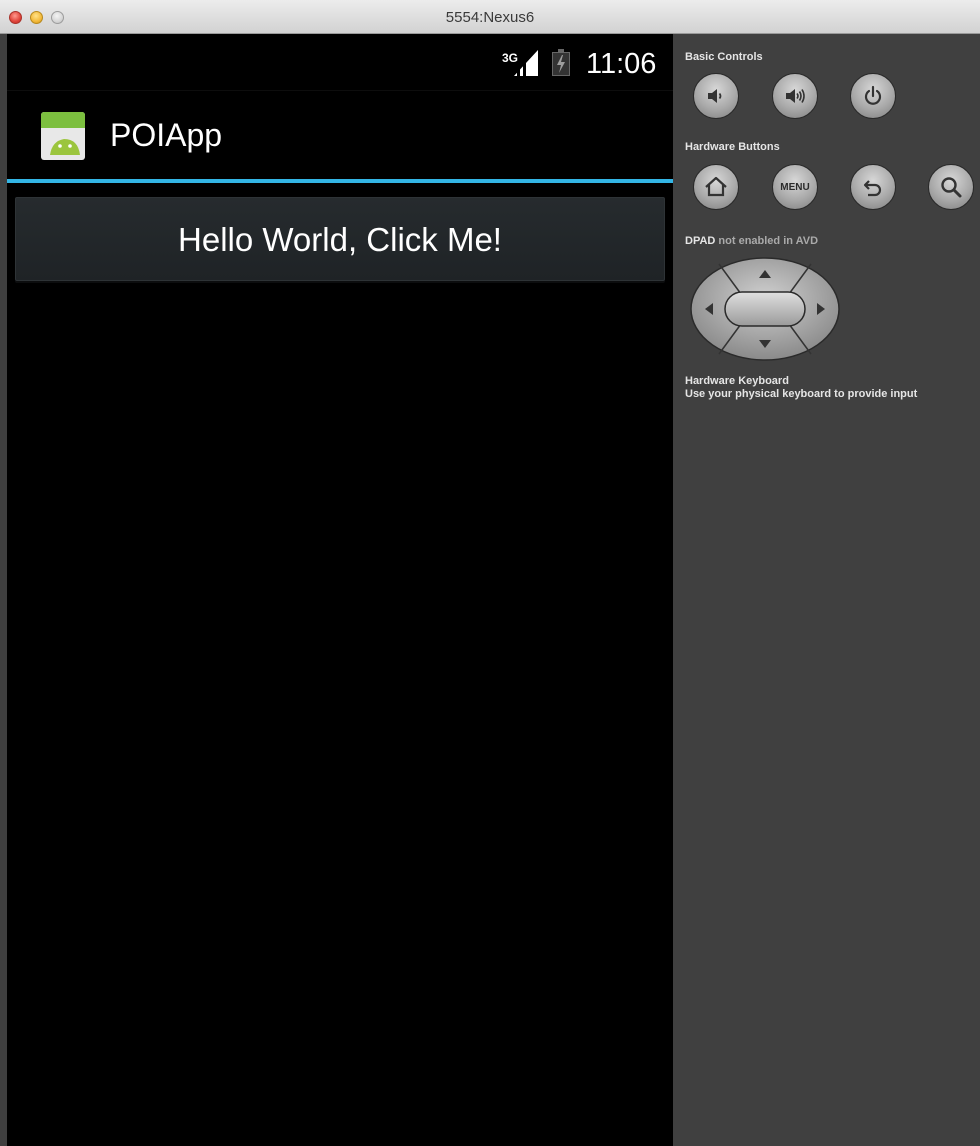 The height and width of the screenshot is (1146, 980). I want to click on hello-world-button: Hello World, Click Me!, so click(340, 239).